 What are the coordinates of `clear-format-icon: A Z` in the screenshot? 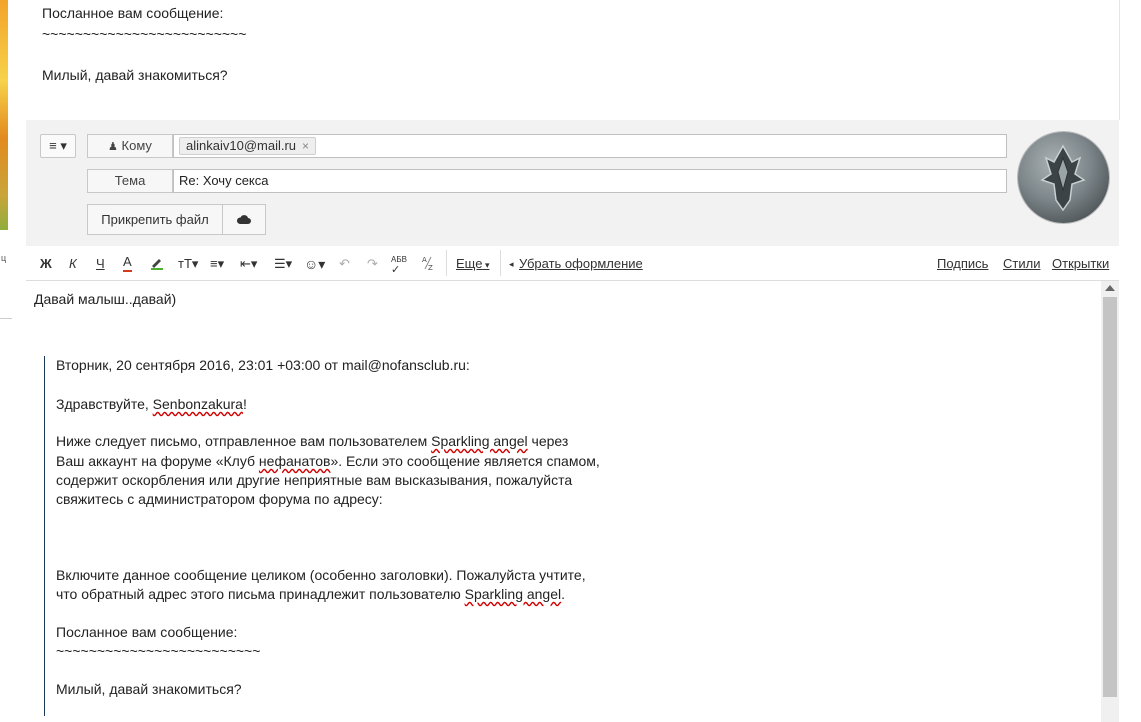 It's located at (429, 264).